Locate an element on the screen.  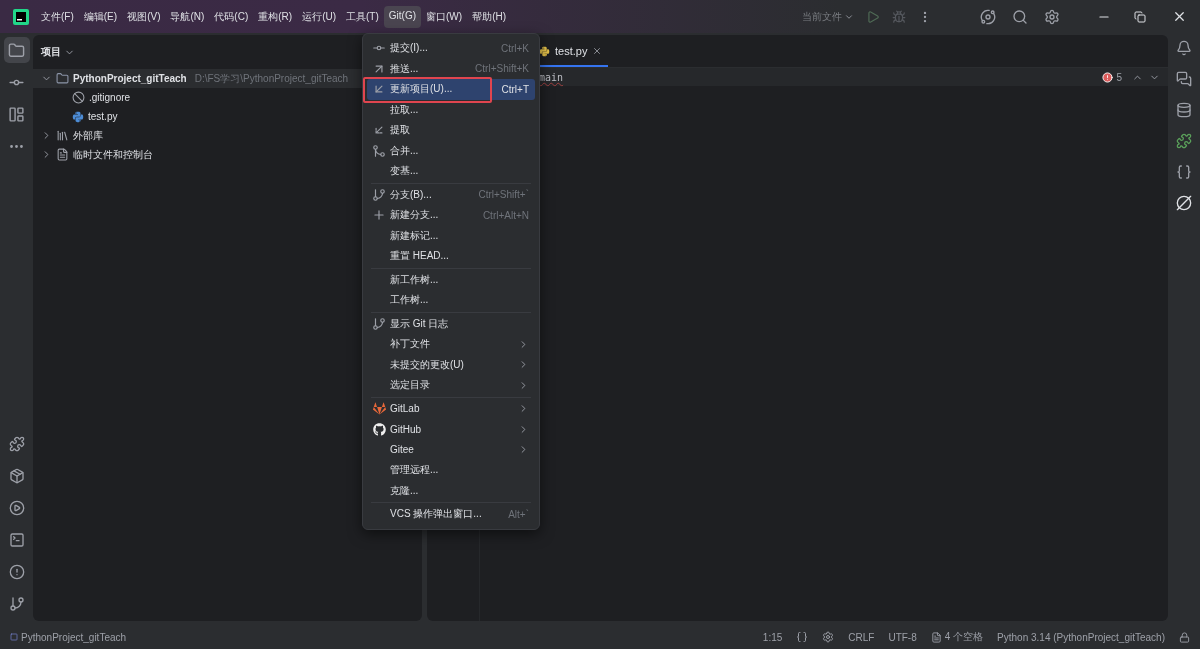
menu-item: 工具(T) is located at coordinates (362, 16).